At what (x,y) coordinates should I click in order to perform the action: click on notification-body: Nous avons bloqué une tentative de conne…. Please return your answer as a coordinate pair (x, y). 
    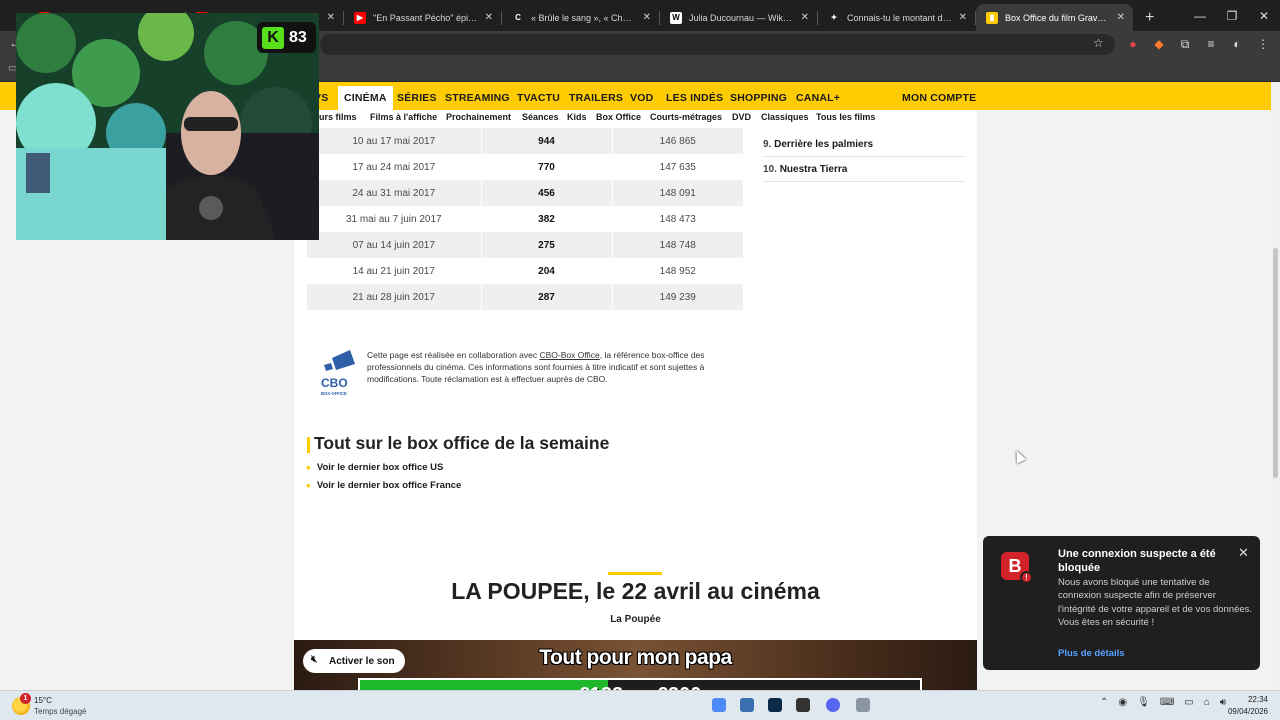
    Looking at the image, I should click on (1155, 603).